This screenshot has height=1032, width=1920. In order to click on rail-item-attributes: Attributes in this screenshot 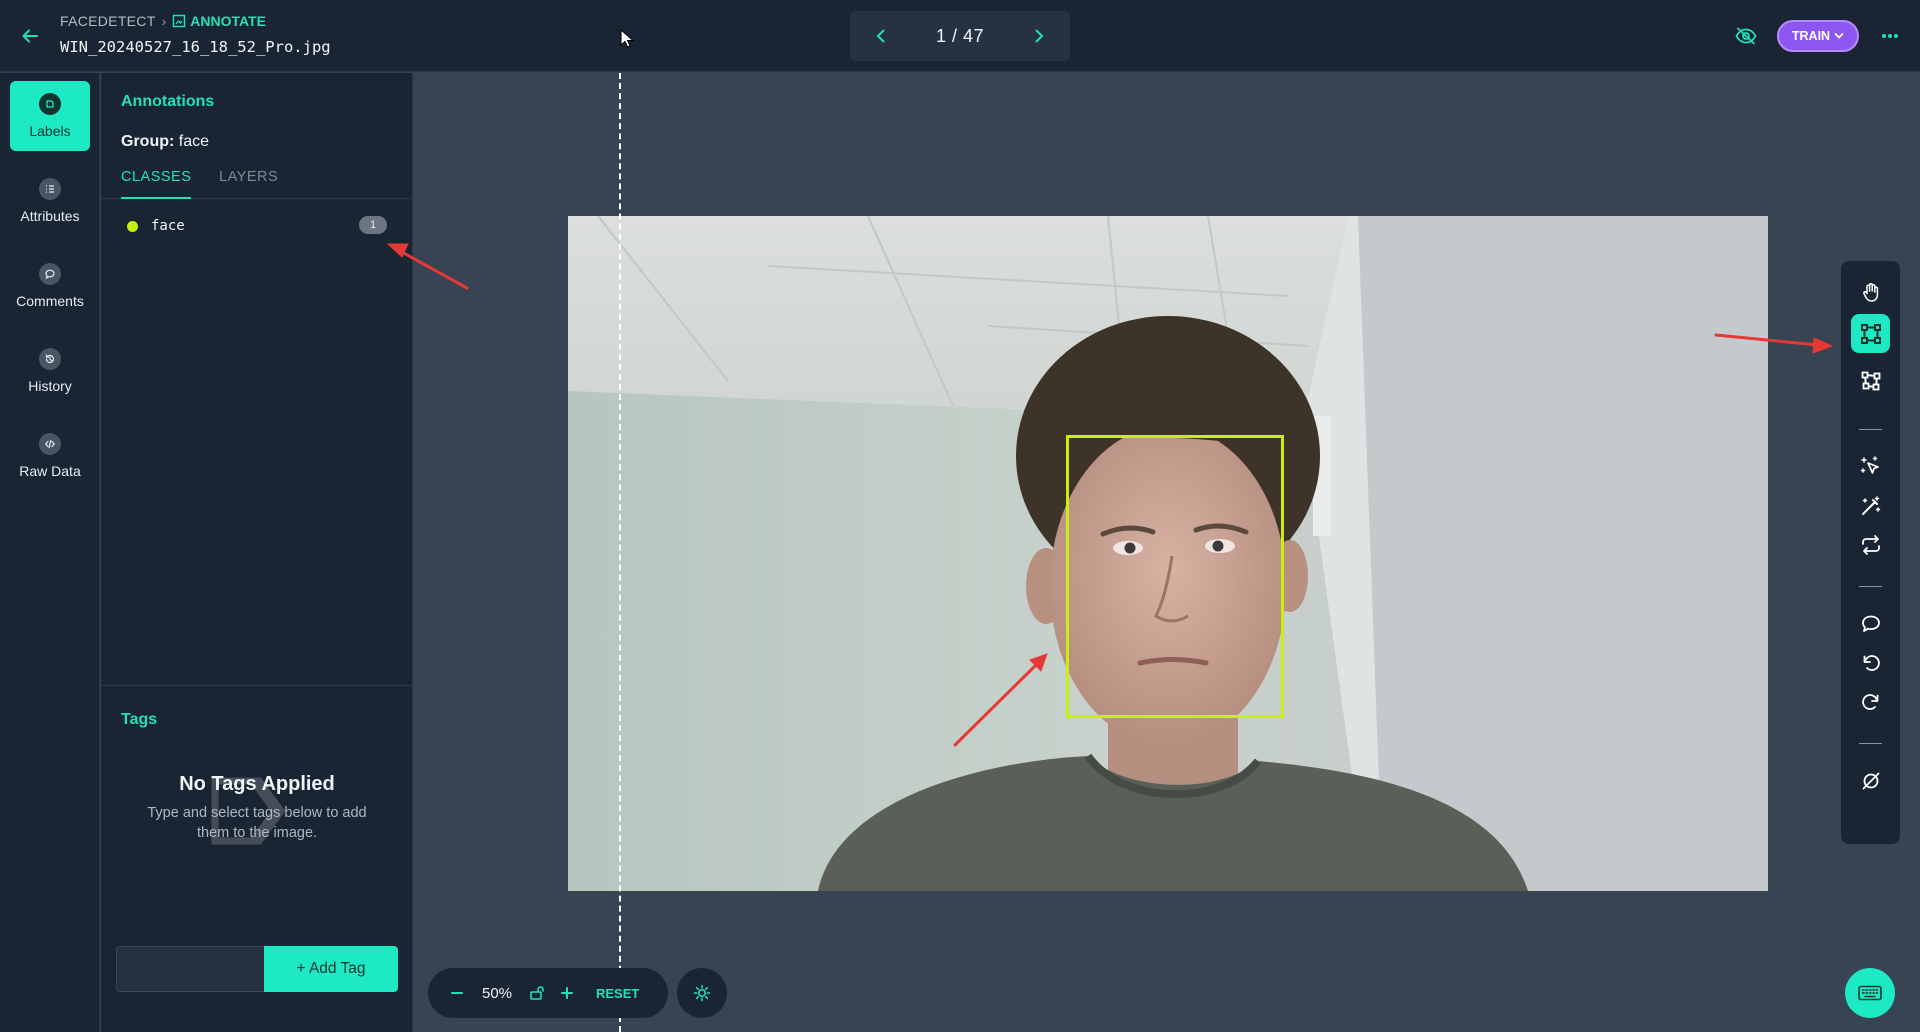, I will do `click(50, 201)`.